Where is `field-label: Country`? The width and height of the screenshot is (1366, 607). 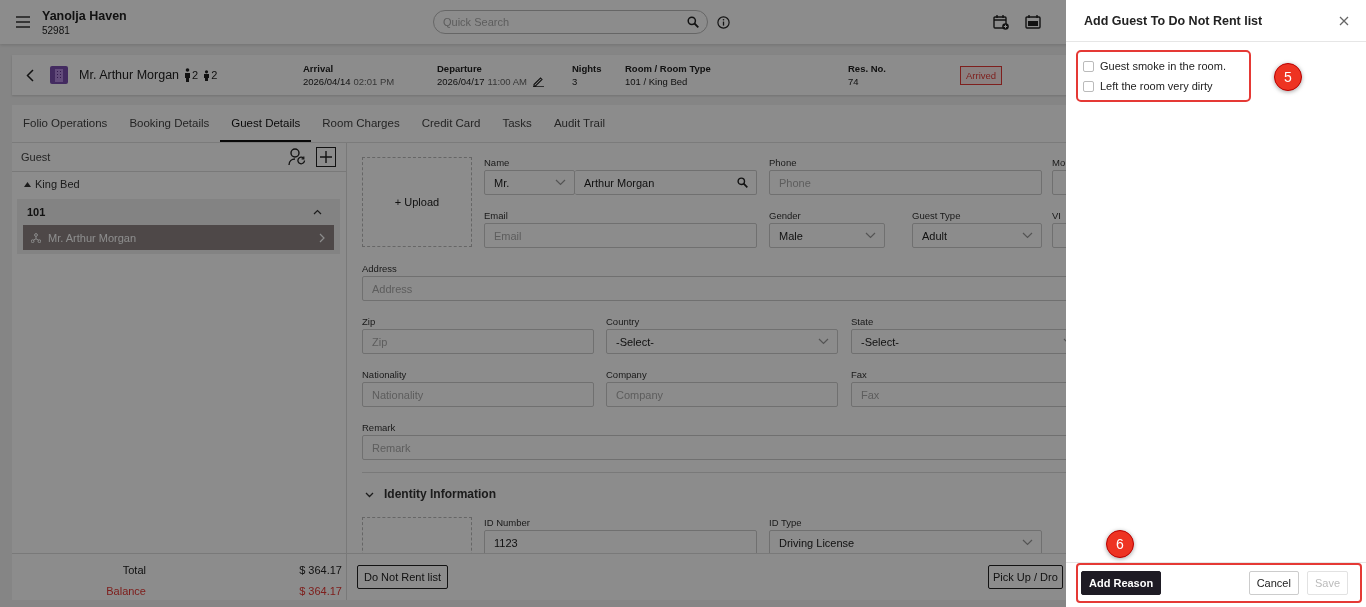
field-label: Country is located at coordinates (623, 322).